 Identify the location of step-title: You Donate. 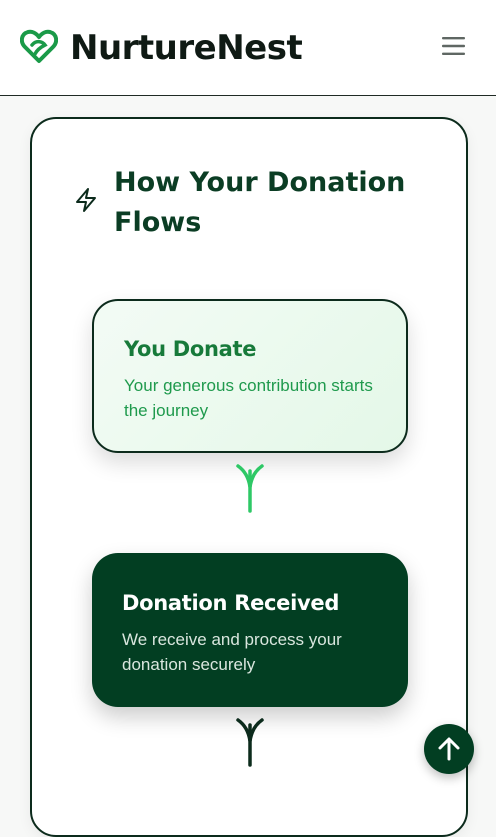
(190, 349).